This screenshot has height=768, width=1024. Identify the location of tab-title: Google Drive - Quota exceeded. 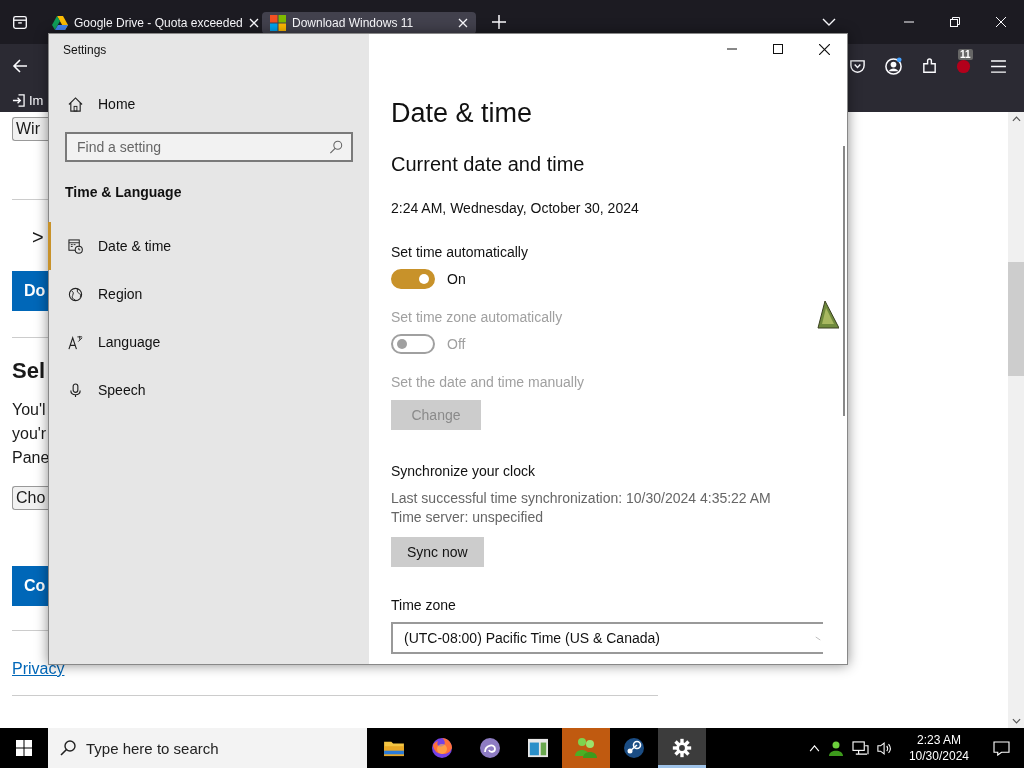
(158, 23).